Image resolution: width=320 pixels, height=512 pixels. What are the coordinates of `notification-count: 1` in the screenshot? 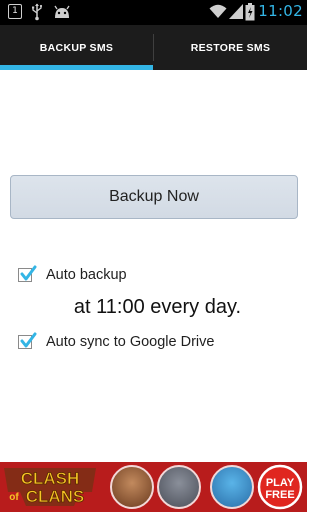 It's located at (15, 11).